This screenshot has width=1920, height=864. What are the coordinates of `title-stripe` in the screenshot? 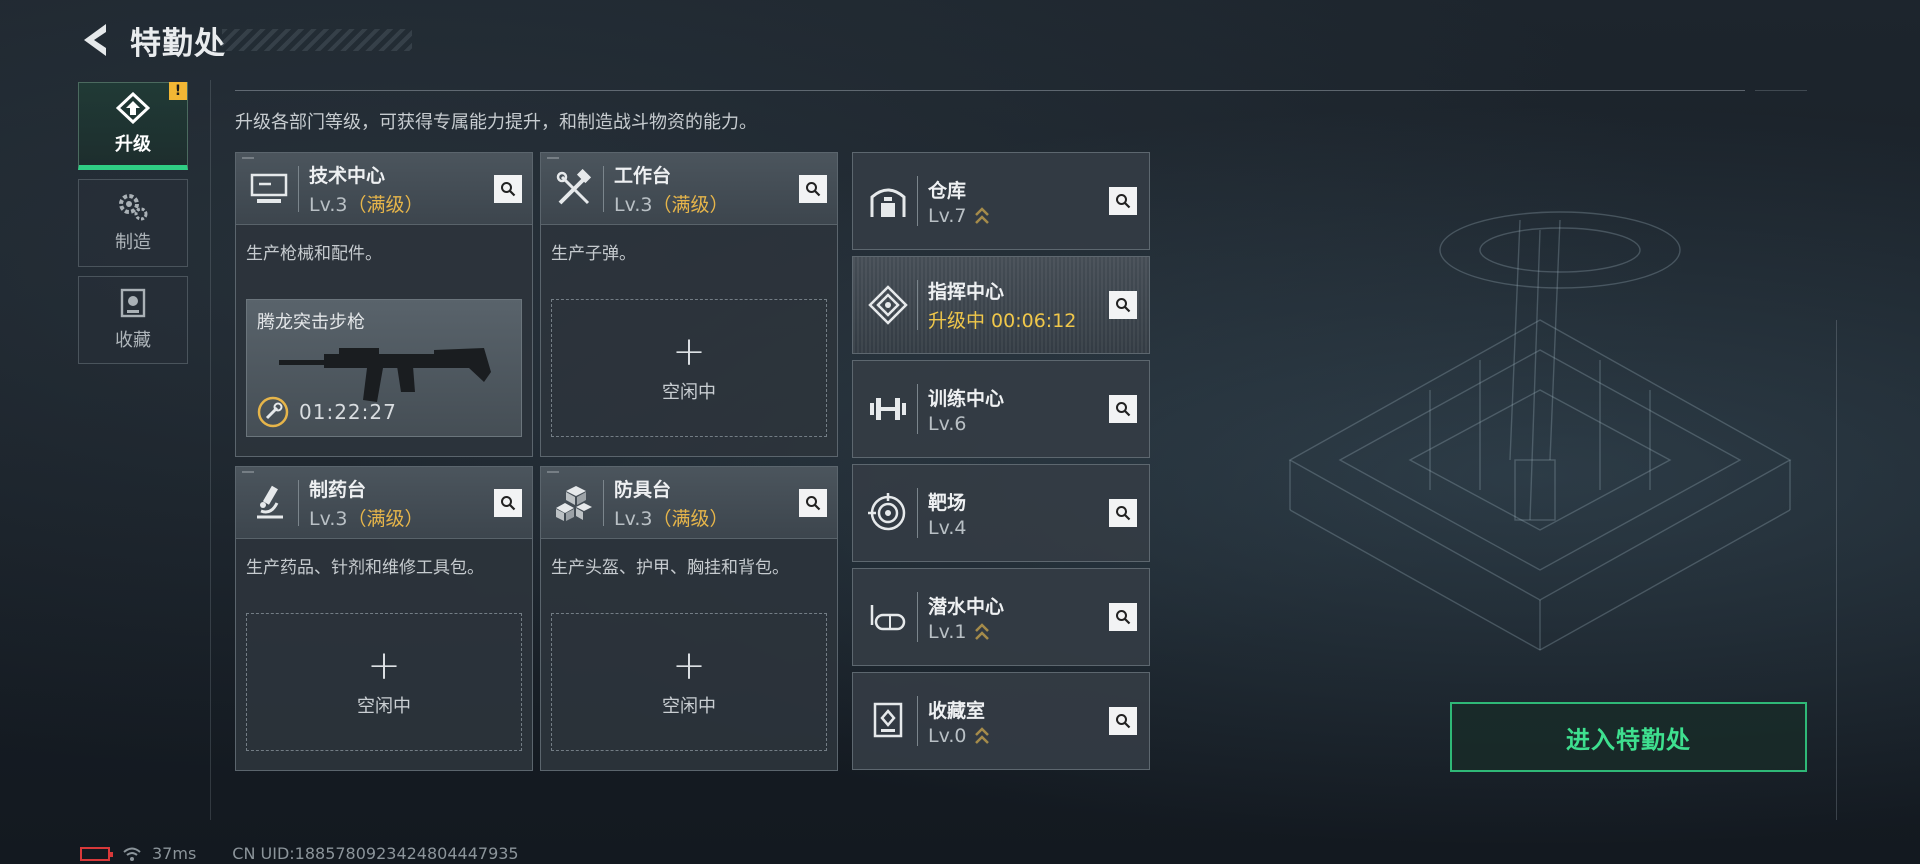 It's located at (317, 40).